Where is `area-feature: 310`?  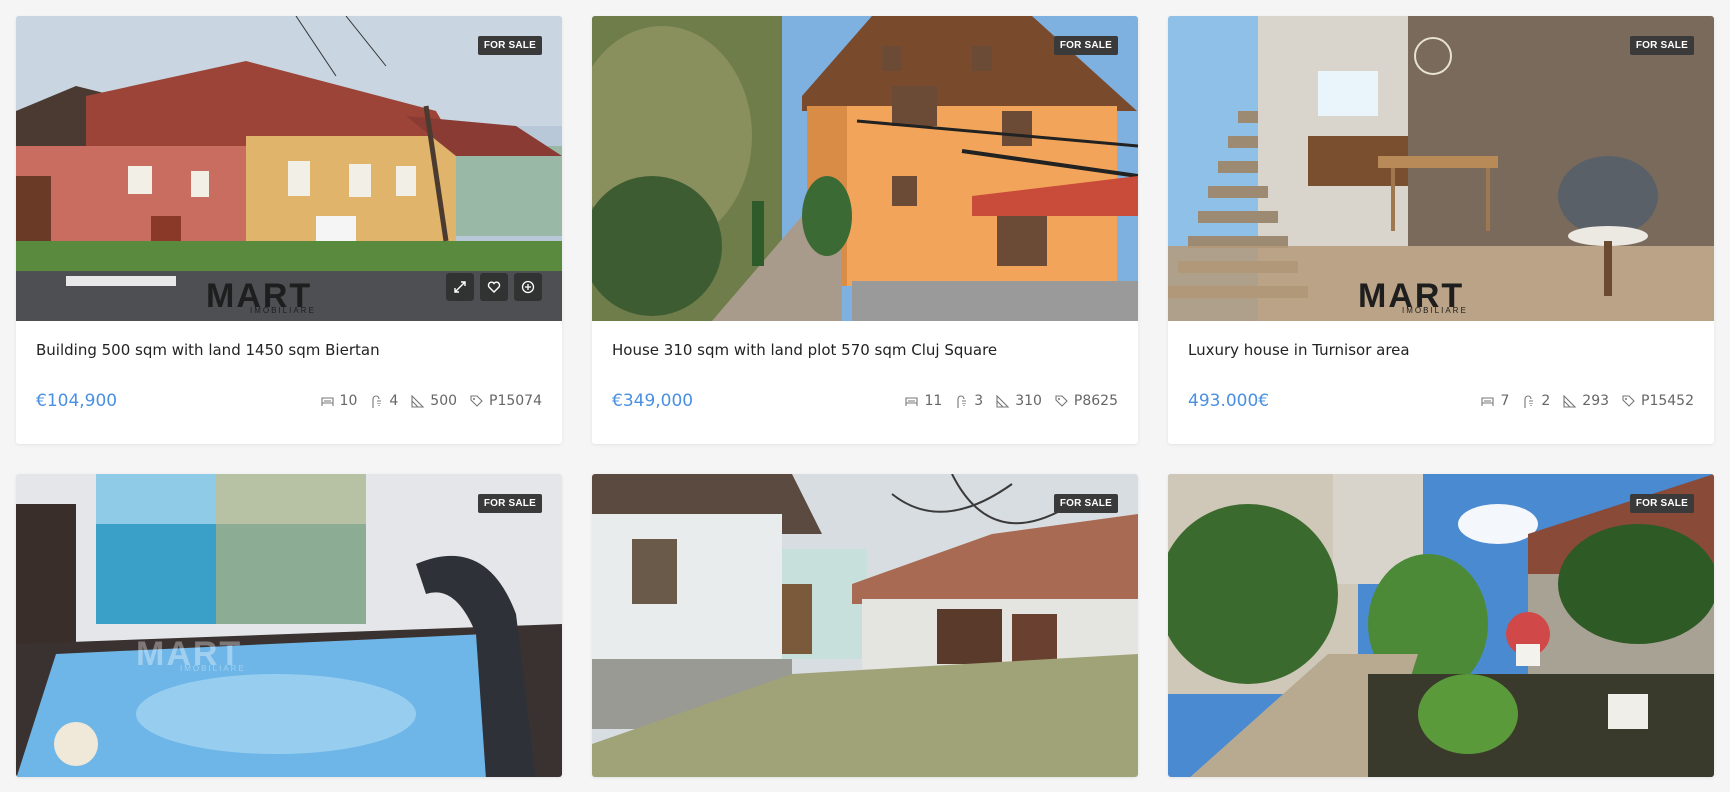 area-feature: 310 is located at coordinates (1018, 401).